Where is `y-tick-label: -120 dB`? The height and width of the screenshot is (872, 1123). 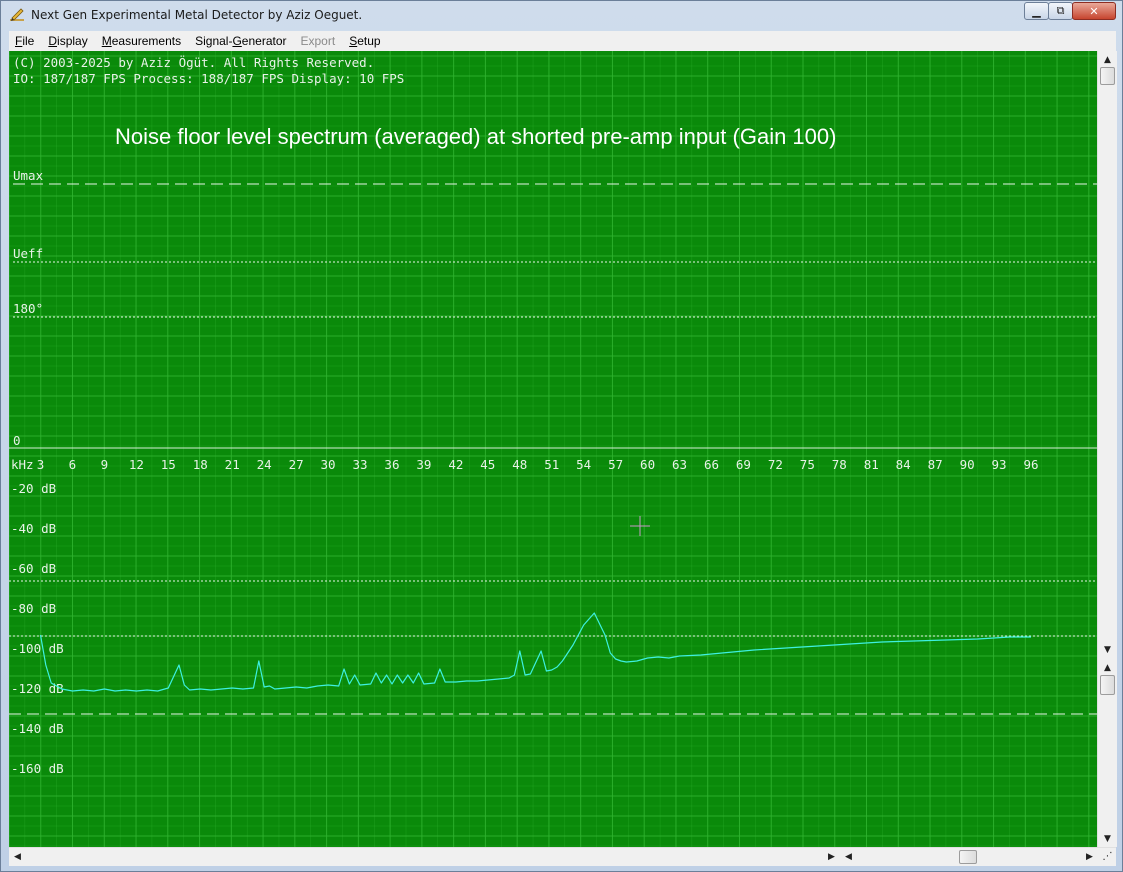 y-tick-label: -120 dB is located at coordinates (37, 688).